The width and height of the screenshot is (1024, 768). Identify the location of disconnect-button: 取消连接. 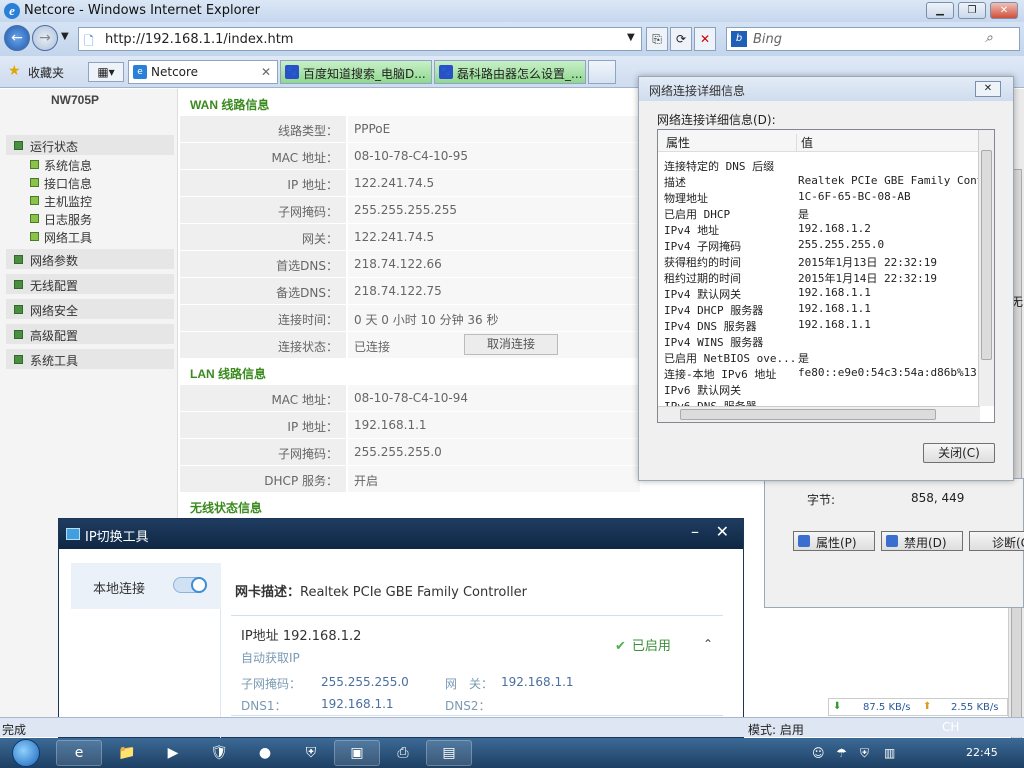
(511, 344).